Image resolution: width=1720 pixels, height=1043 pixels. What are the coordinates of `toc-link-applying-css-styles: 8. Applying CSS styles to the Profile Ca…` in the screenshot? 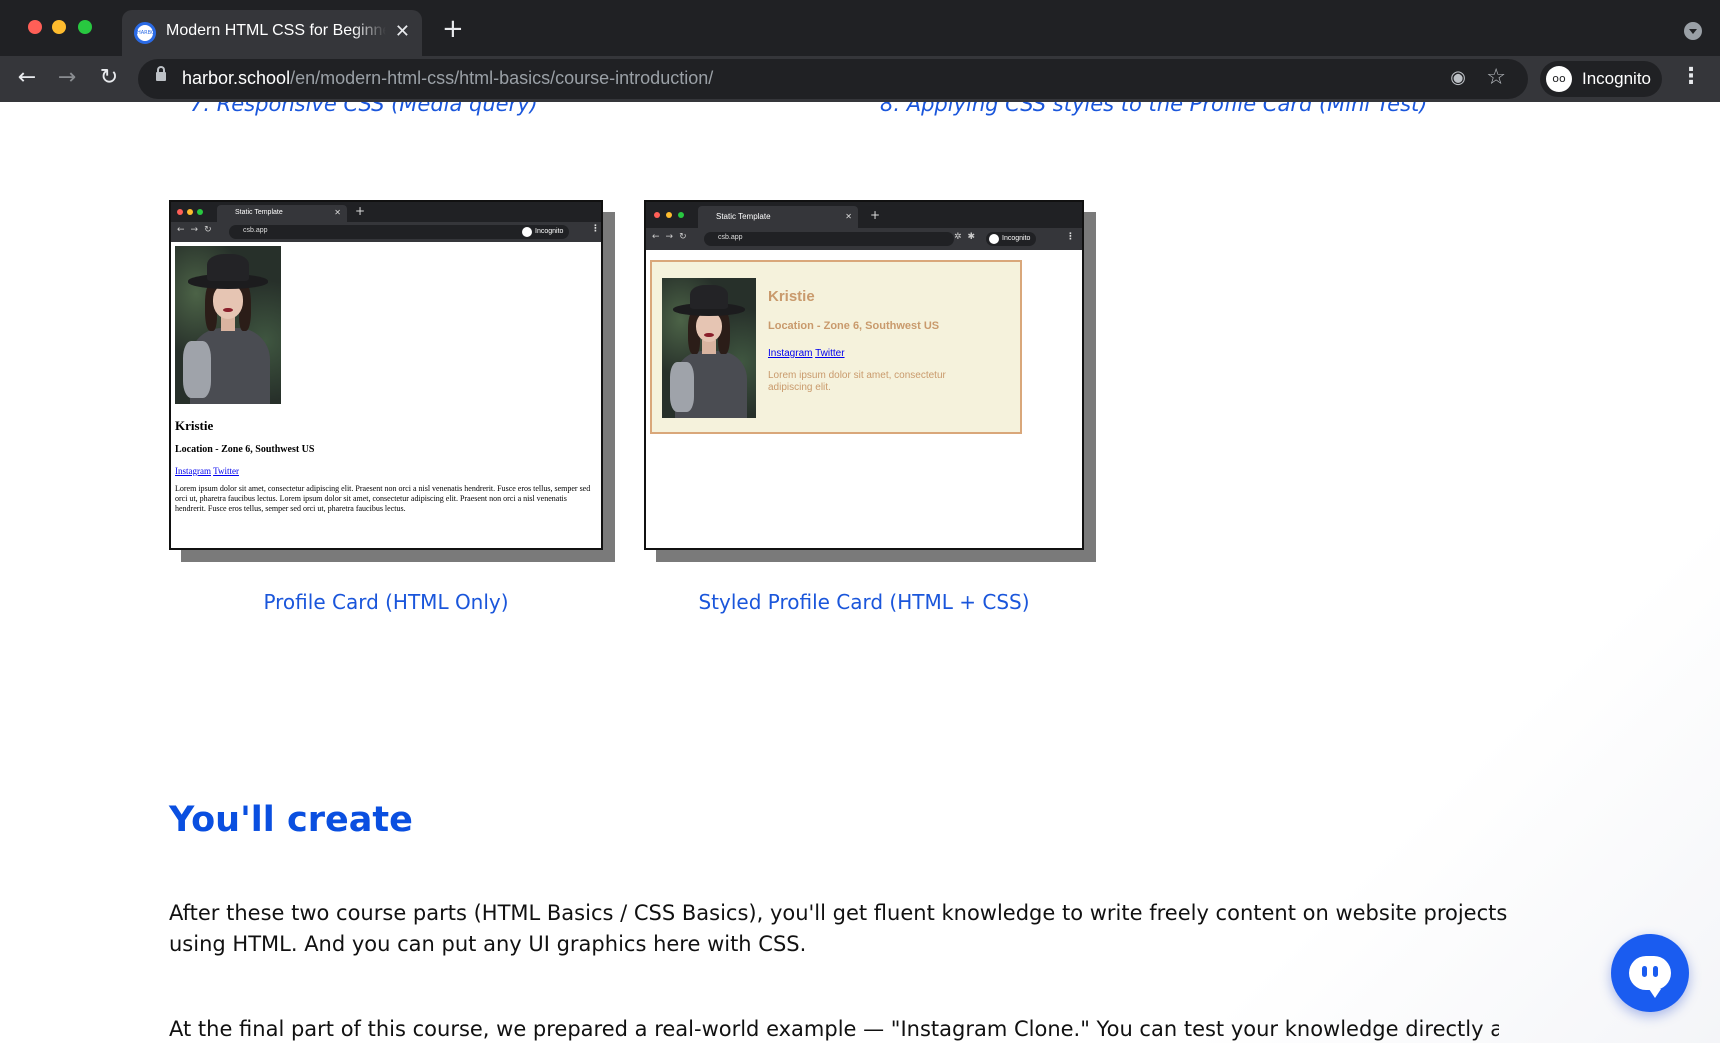 It's located at (1153, 109).